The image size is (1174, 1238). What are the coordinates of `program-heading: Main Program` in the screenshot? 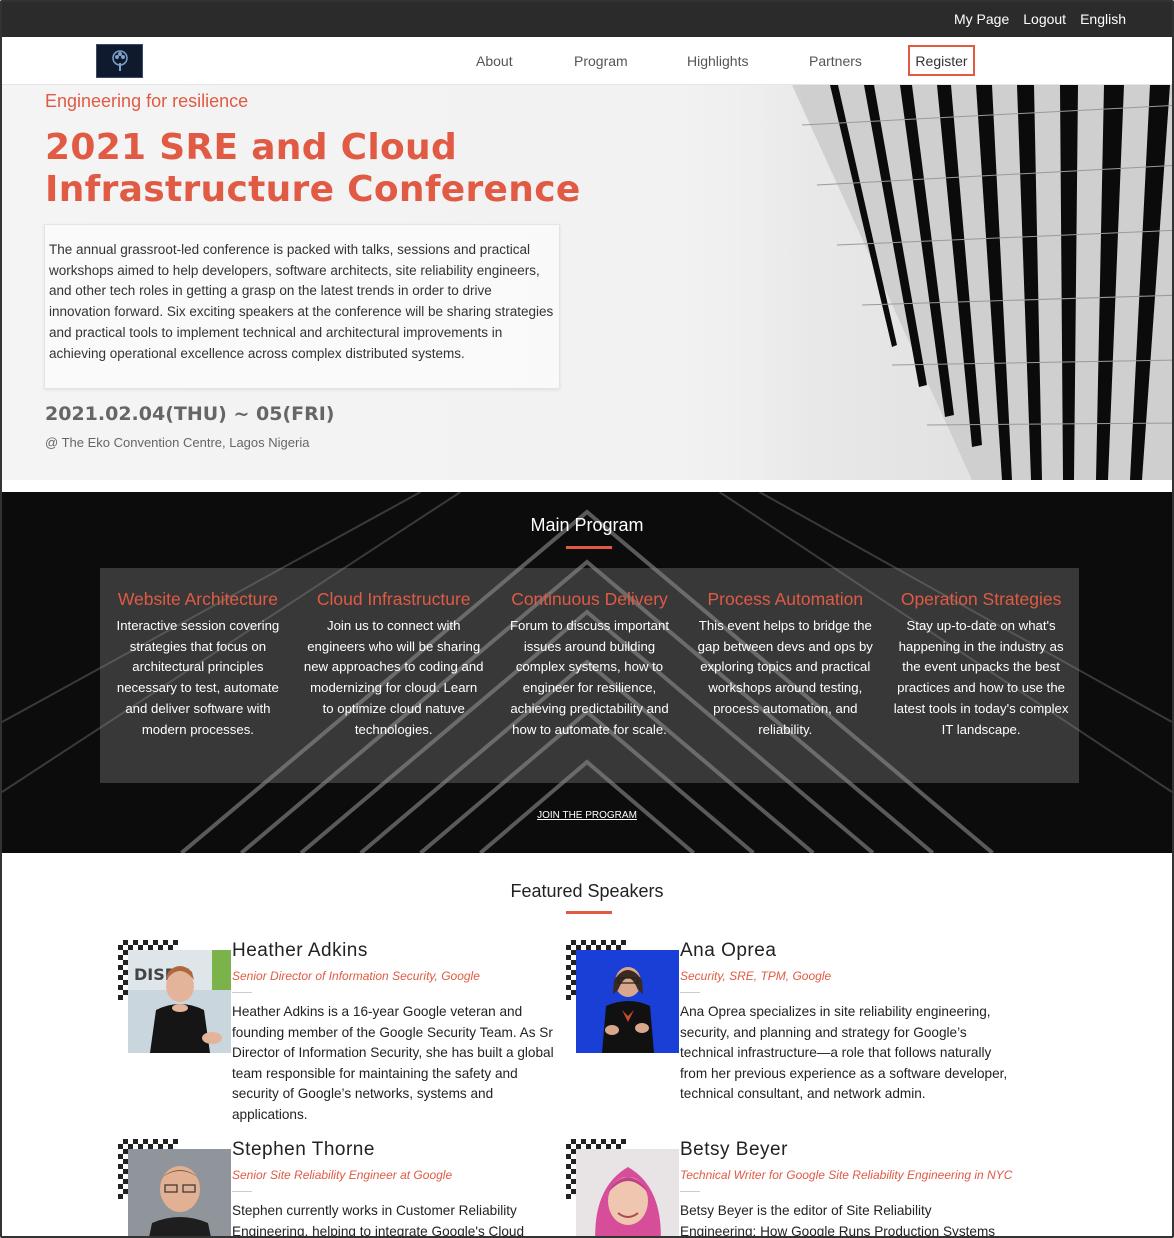 It's located at (587, 525).